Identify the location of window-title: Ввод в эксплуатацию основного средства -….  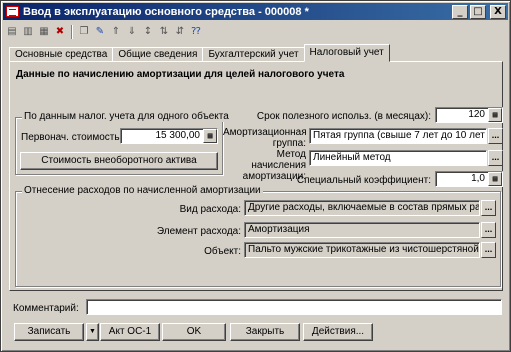
(166, 11).